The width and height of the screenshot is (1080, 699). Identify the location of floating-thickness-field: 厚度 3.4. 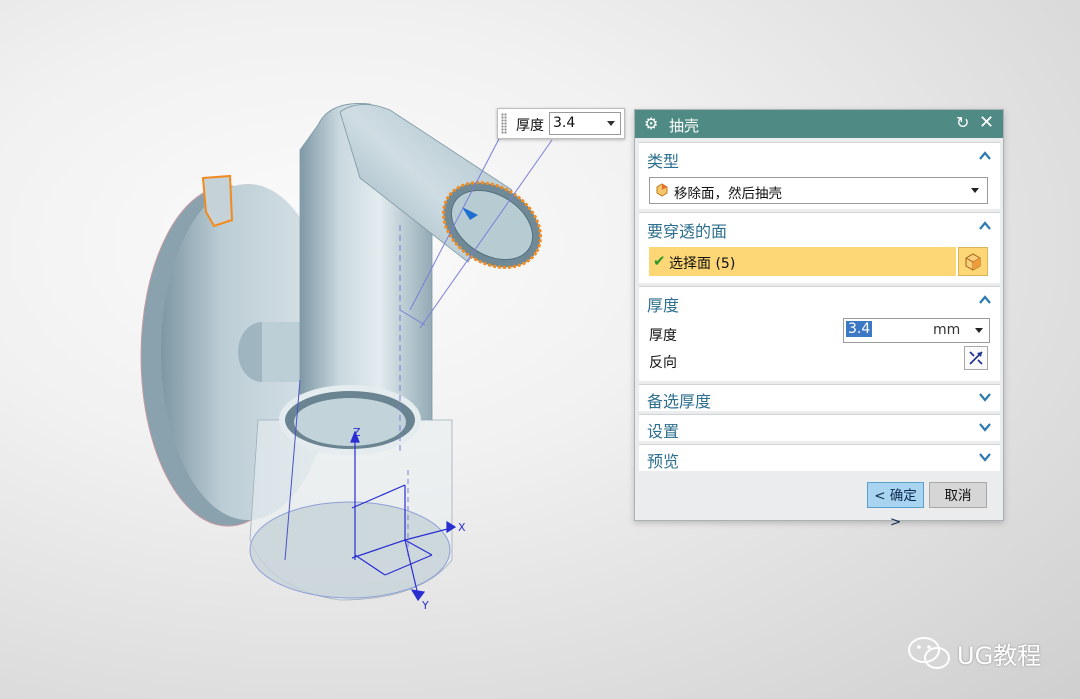
(561, 123).